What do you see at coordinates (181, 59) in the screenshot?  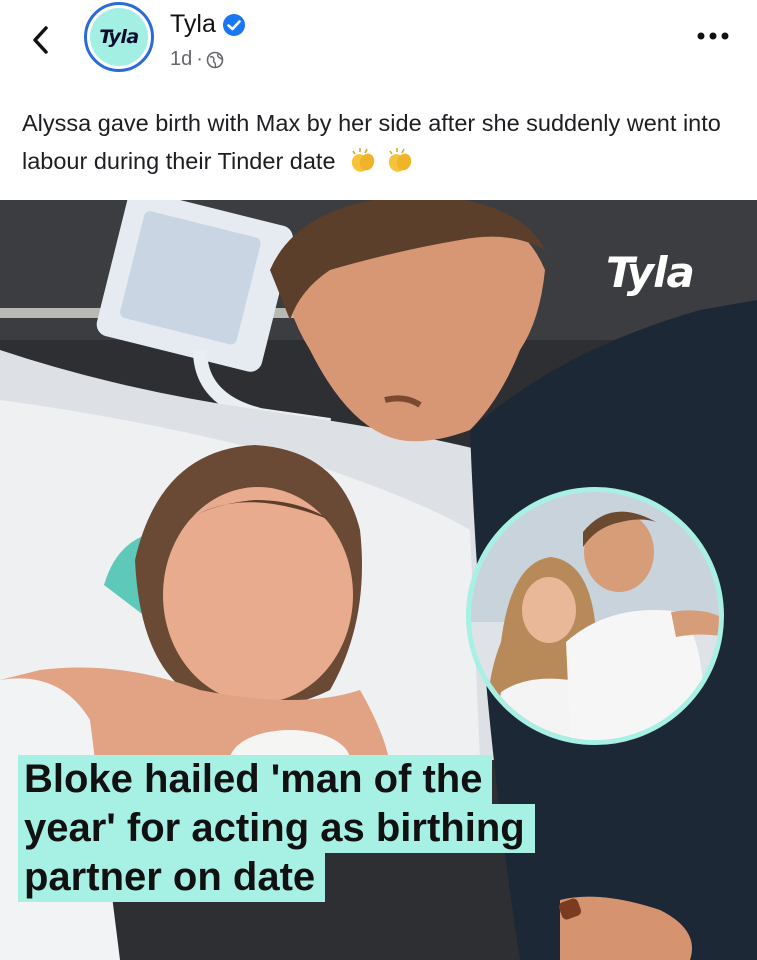 I see `post-time: 1d` at bounding box center [181, 59].